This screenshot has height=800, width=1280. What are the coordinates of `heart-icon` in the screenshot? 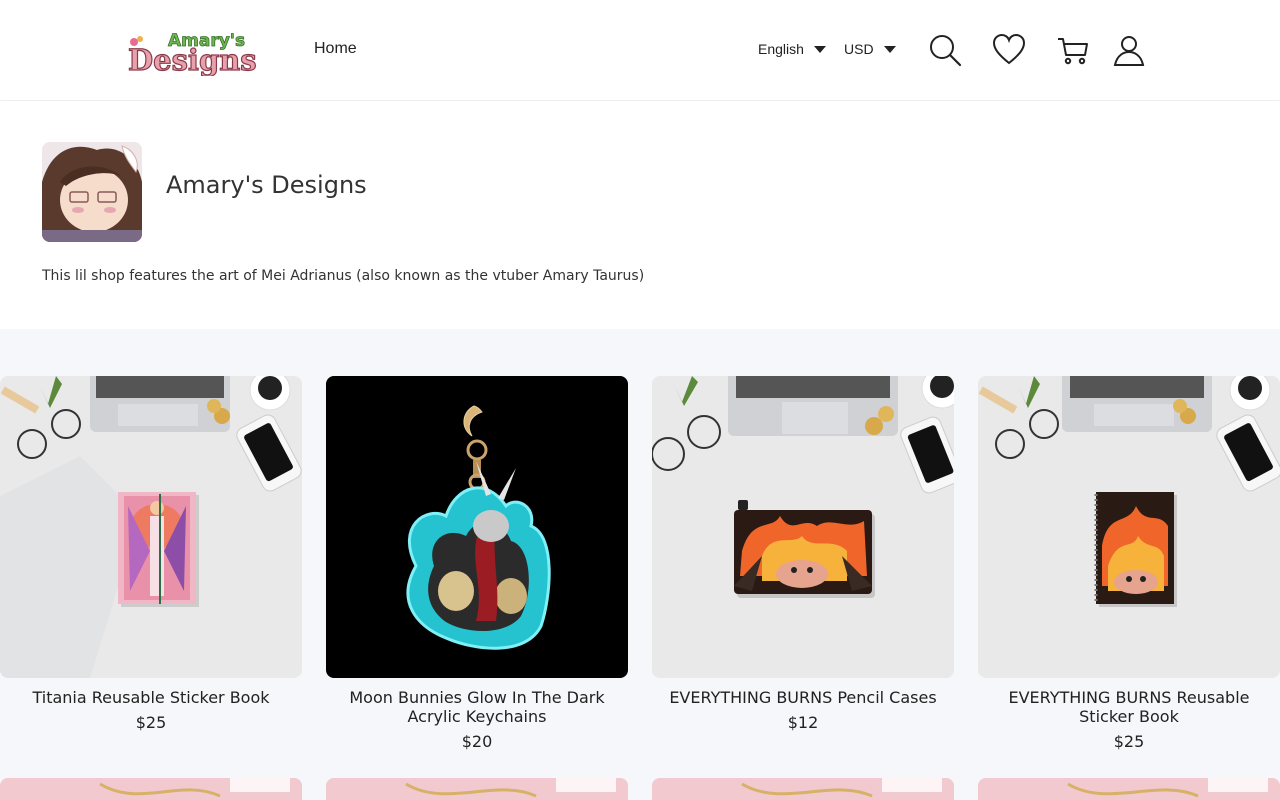 It's located at (1009, 50).